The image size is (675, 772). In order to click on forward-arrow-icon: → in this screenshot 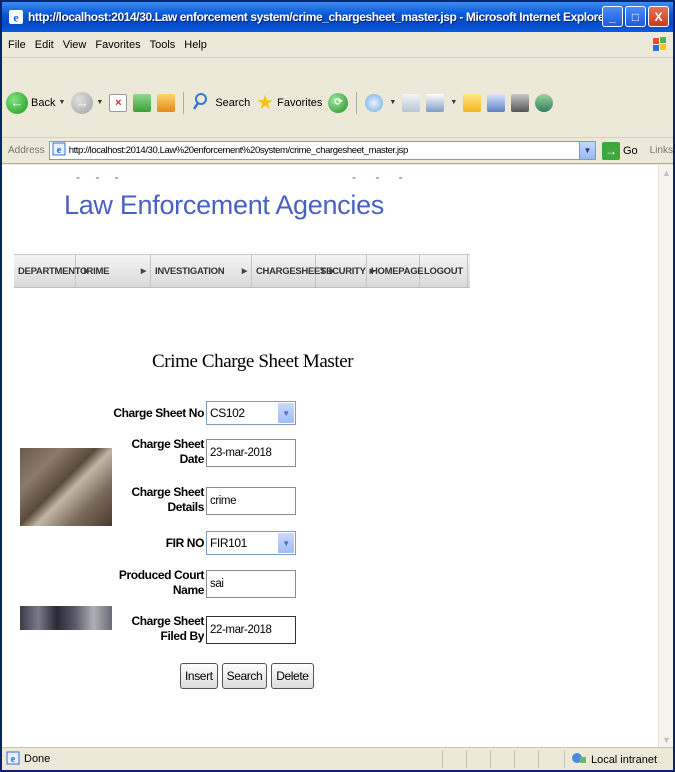, I will do `click(82, 102)`.